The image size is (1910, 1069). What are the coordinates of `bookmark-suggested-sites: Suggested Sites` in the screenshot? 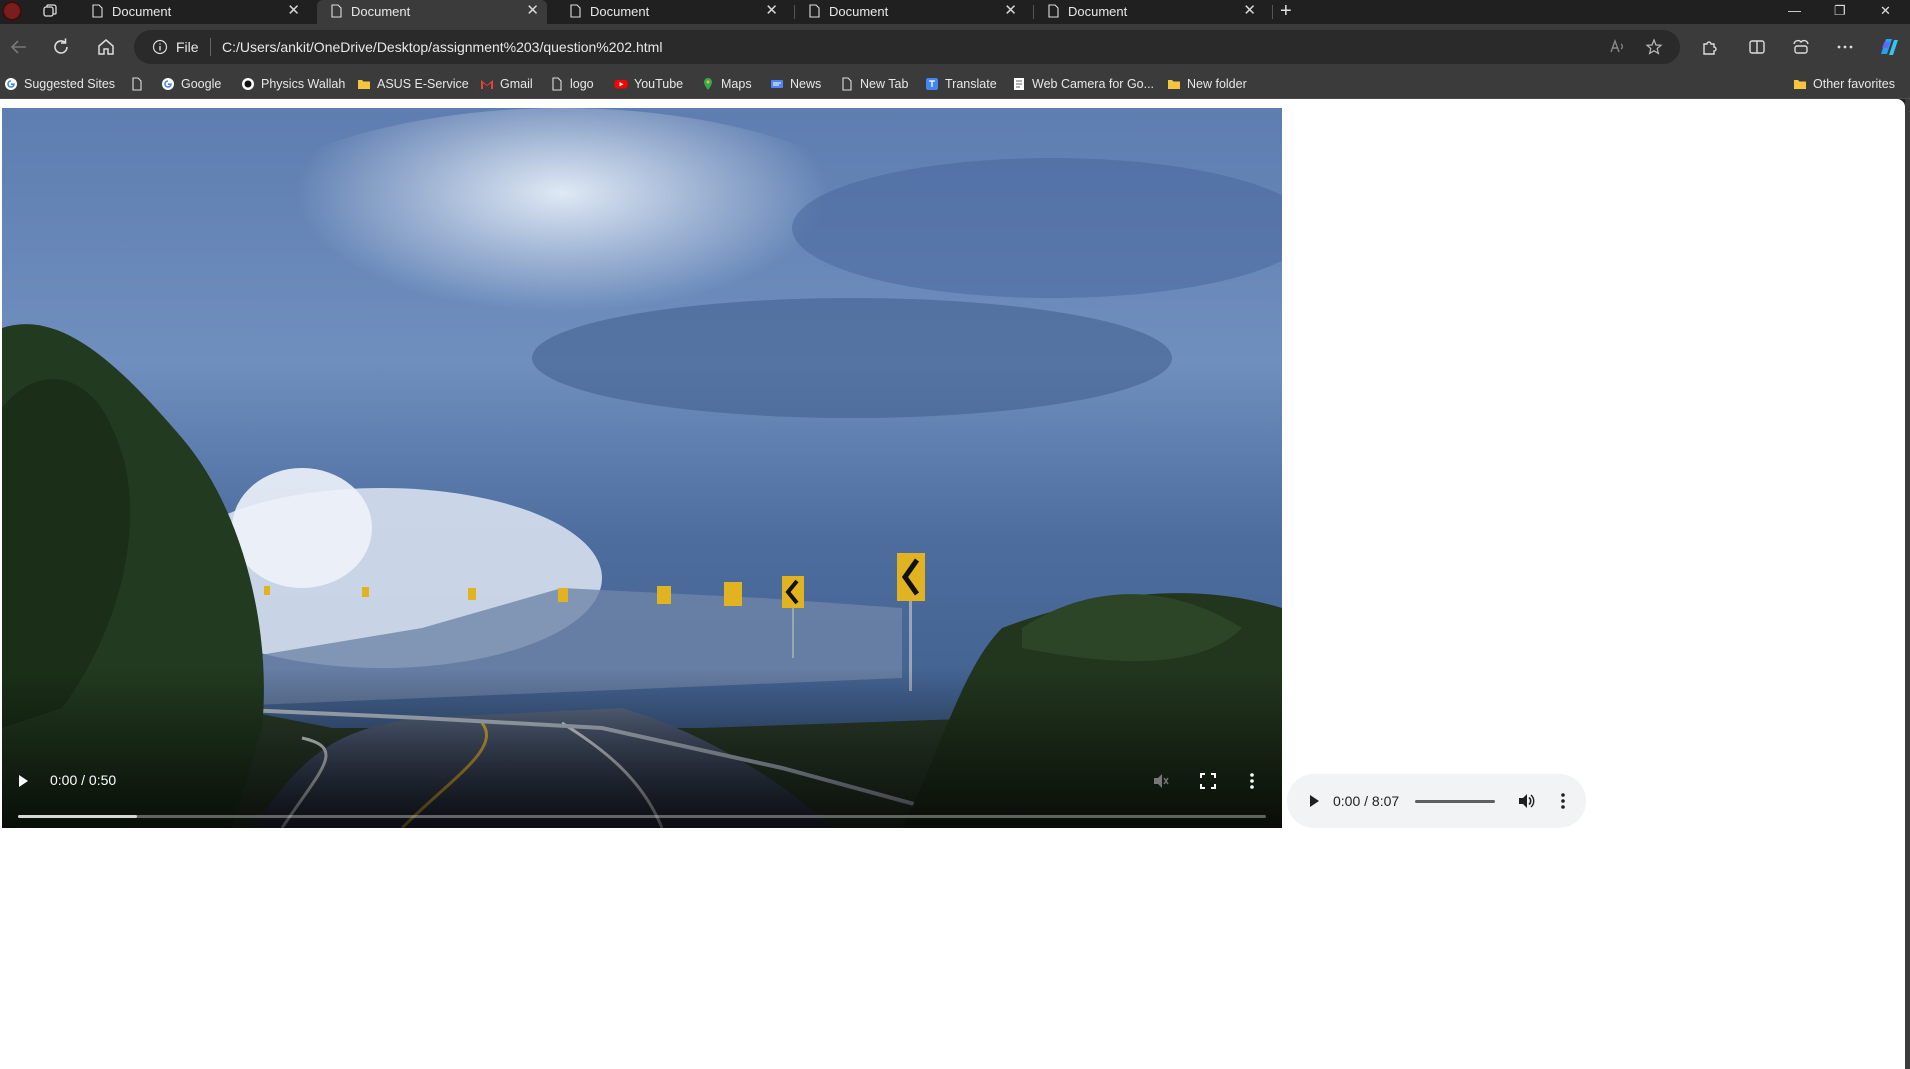 It's located at (59, 84).